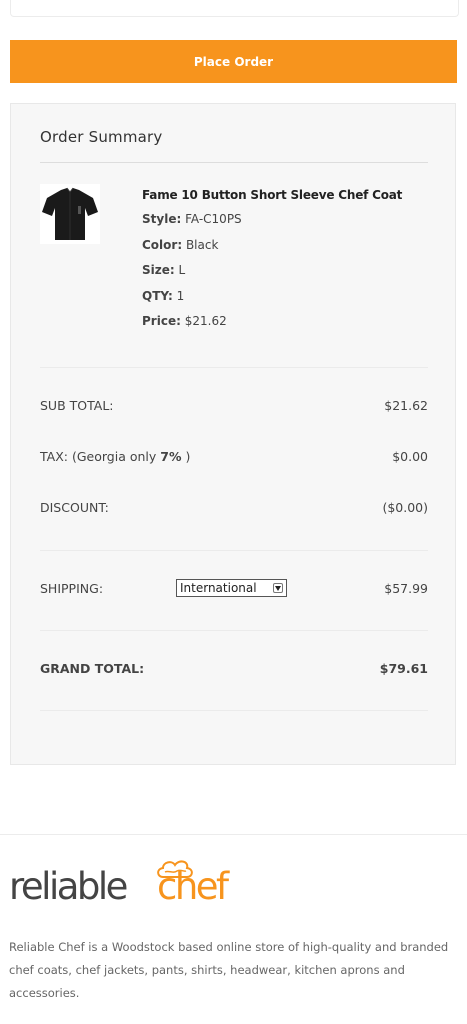  What do you see at coordinates (171, 456) in the screenshot?
I see `tax-rate: 7%` at bounding box center [171, 456].